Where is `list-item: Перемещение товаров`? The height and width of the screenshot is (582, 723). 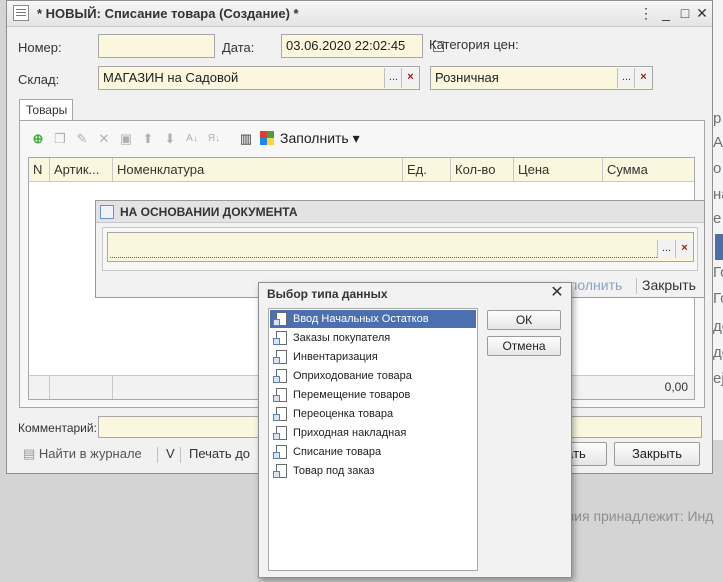 list-item: Перемещение товаров is located at coordinates (373, 395).